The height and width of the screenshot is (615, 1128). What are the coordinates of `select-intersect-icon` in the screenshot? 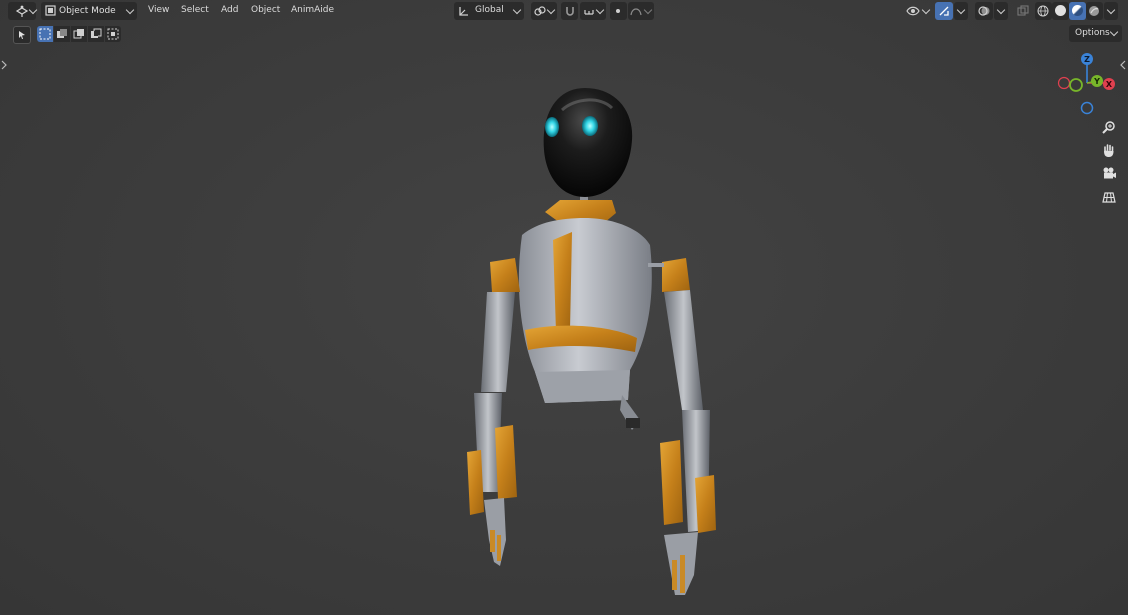 It's located at (113, 34).